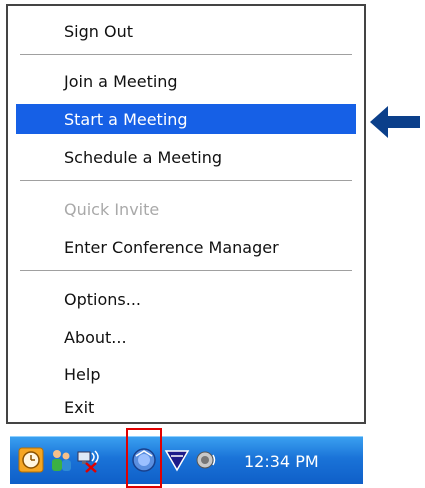  I want to click on menu-item-label: Quick Invite, so click(112, 209).